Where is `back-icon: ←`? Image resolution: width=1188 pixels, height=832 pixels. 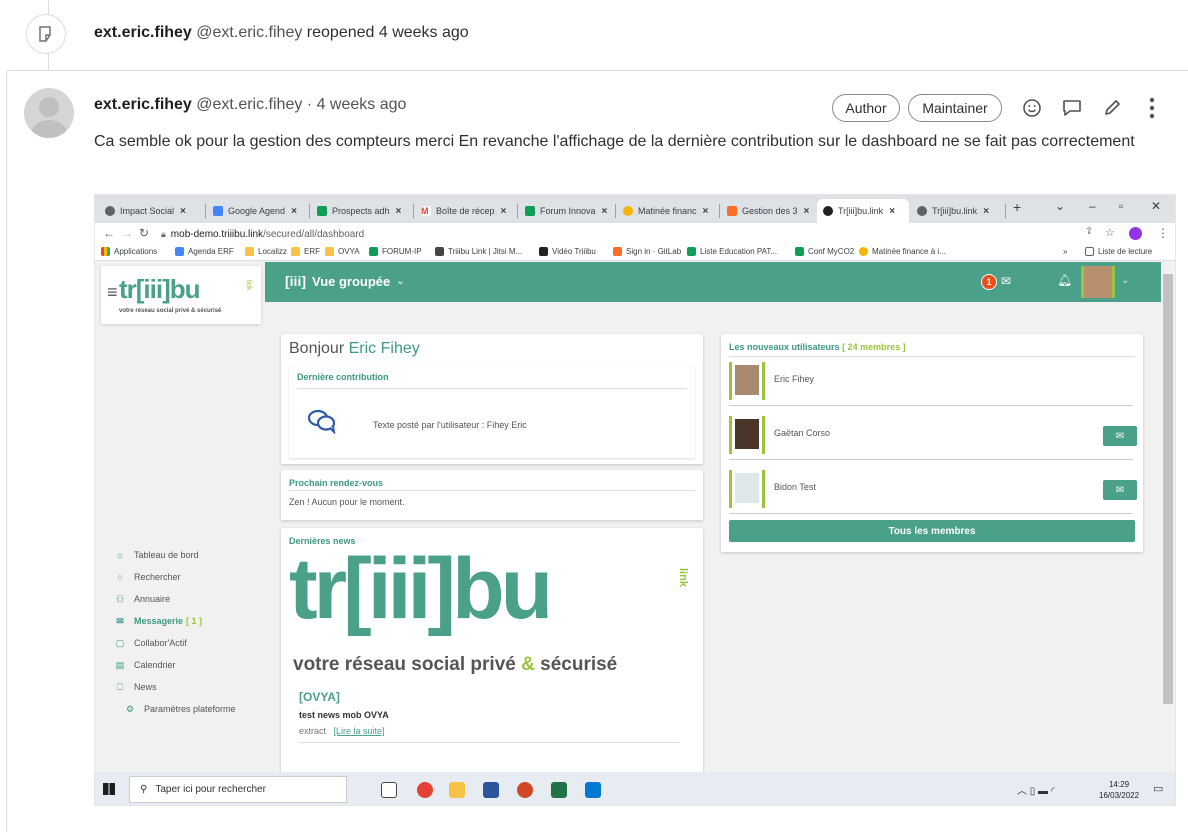 back-icon: ← is located at coordinates (109, 233).